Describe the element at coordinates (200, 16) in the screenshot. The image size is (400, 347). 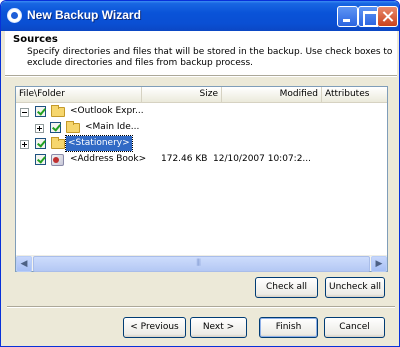
I see `title-bar: New Backup Wizard` at that location.